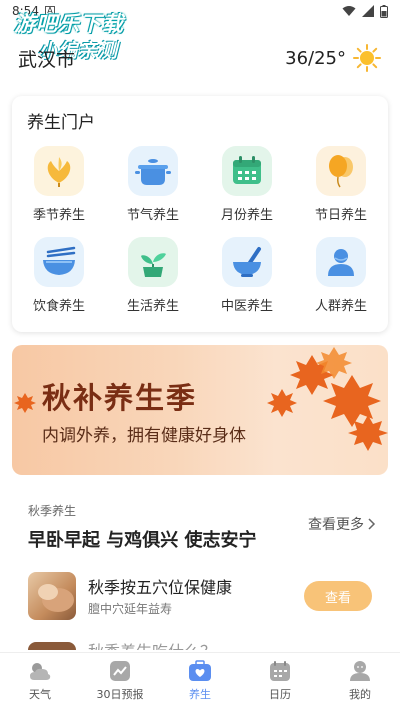  I want to click on temperature: 36/25°, so click(315, 58).